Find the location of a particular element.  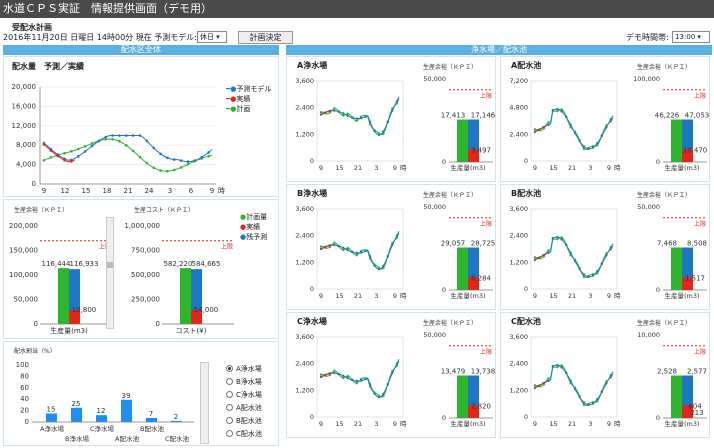

ratio-scrollbar is located at coordinates (204, 403).